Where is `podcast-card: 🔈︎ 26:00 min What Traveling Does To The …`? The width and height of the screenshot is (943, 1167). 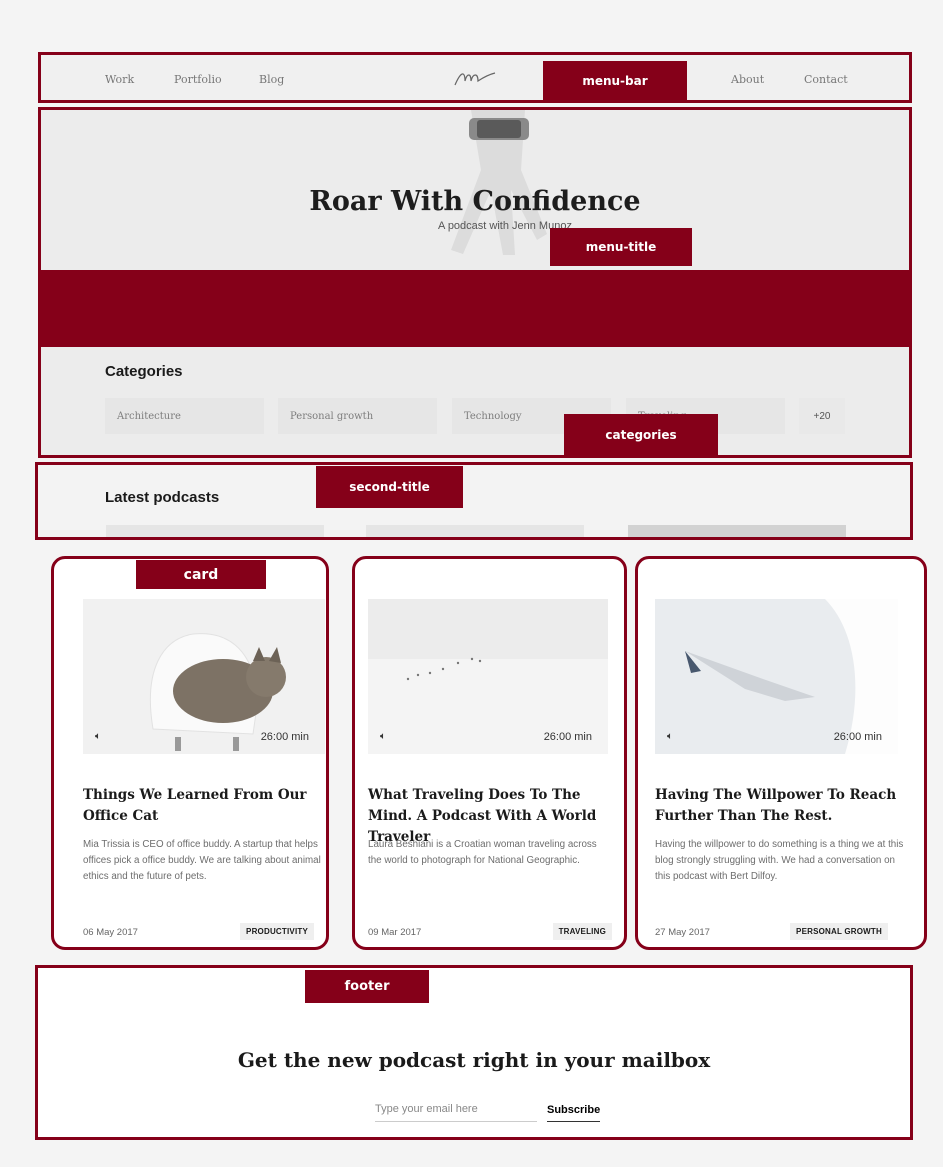 podcast-card: 🔈︎ 26:00 min What Traveling Does To The … is located at coordinates (489, 753).